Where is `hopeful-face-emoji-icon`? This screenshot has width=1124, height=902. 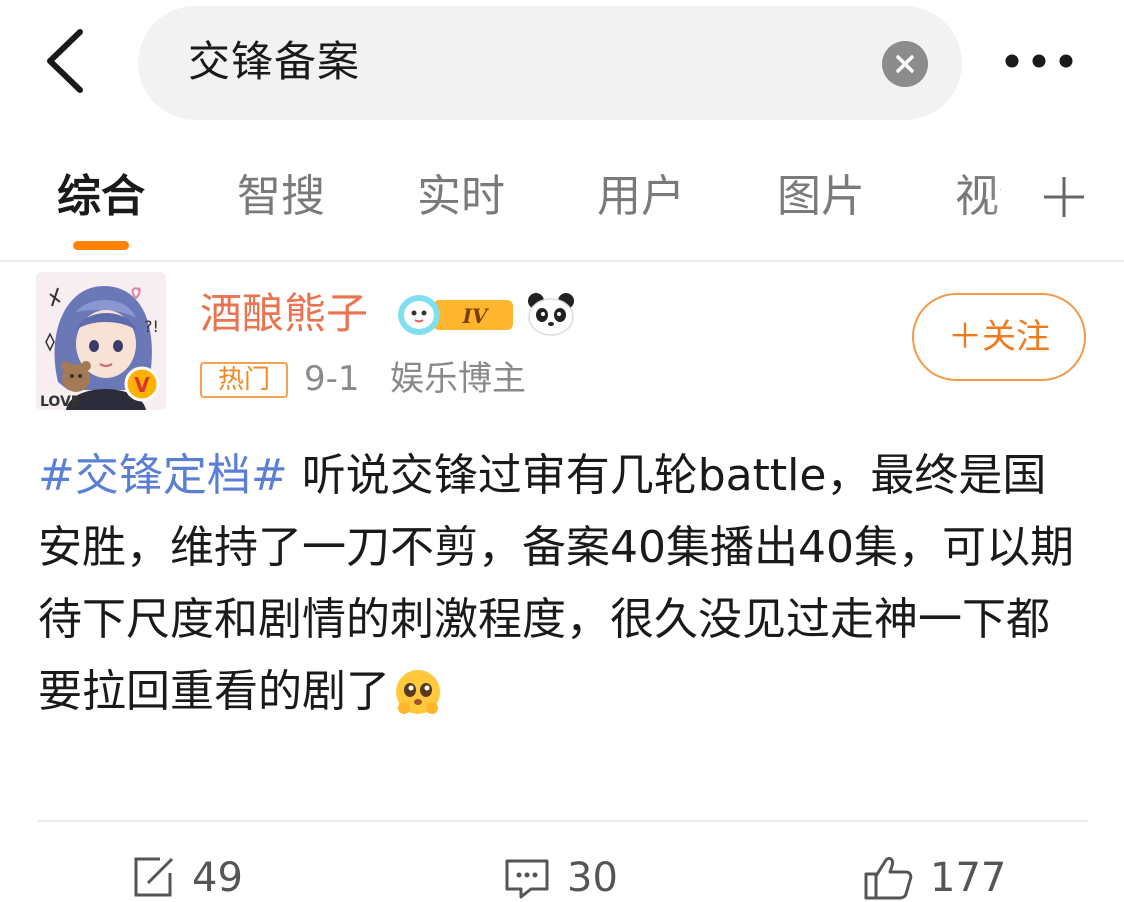
hopeful-face-emoji-icon is located at coordinates (418, 692).